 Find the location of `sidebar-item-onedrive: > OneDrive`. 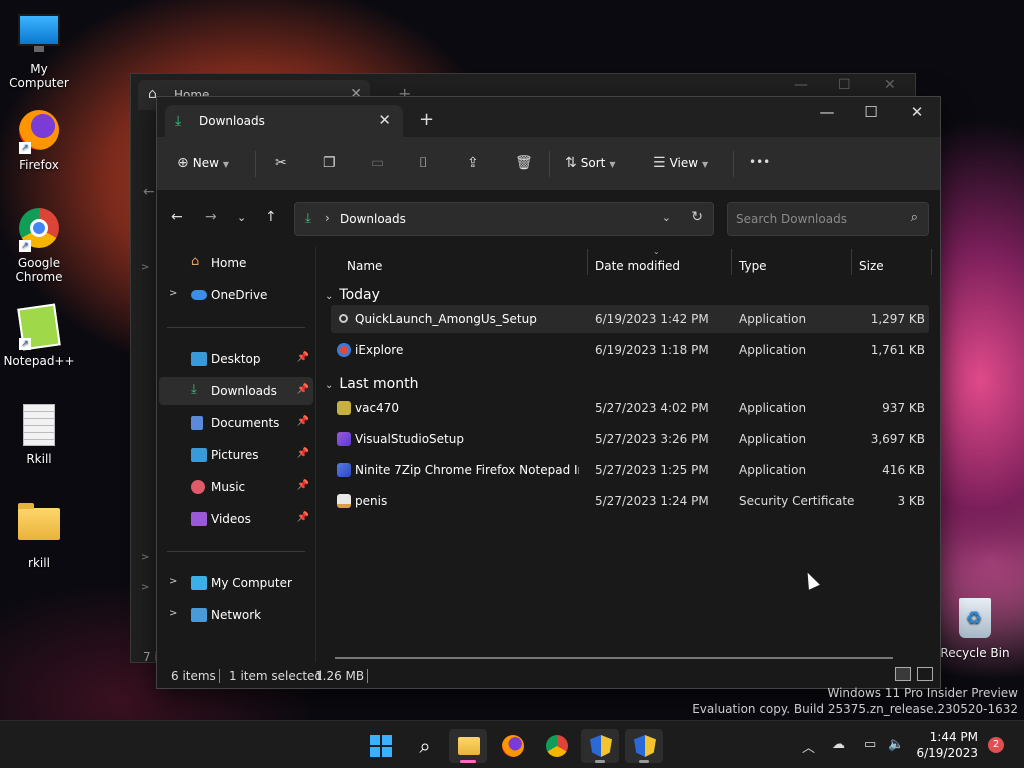

sidebar-item-onedrive: > OneDrive is located at coordinates (236, 295).